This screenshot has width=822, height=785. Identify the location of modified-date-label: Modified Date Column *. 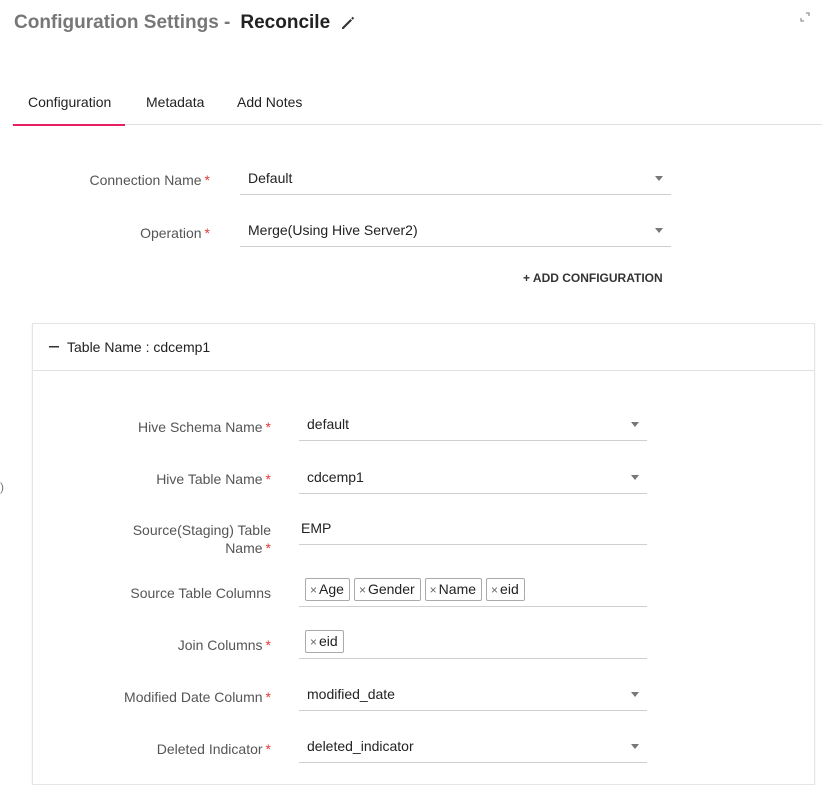
(182, 697).